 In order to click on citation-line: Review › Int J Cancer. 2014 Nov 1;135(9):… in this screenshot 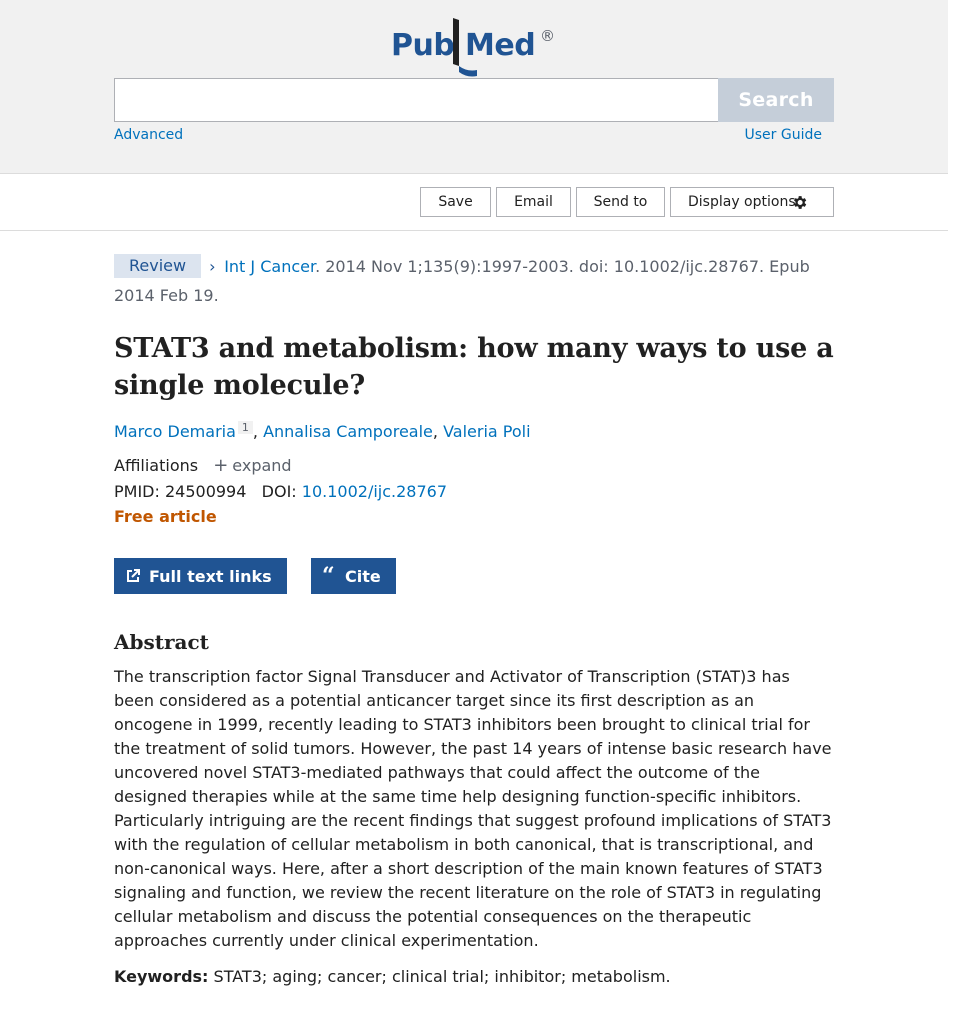, I will do `click(474, 281)`.